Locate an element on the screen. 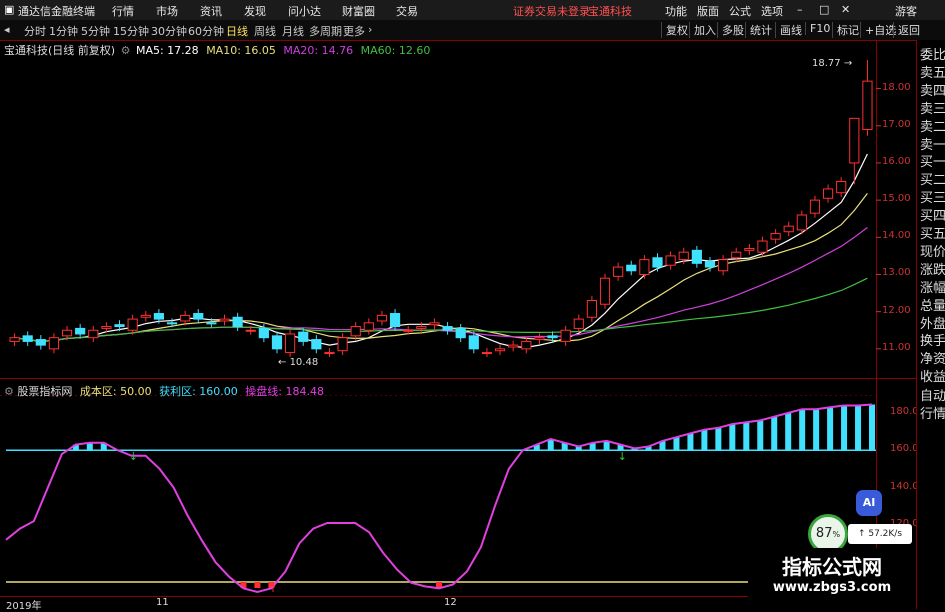 The height and width of the screenshot is (612, 945). panel-item: 外盘 is located at coordinates (932, 324).